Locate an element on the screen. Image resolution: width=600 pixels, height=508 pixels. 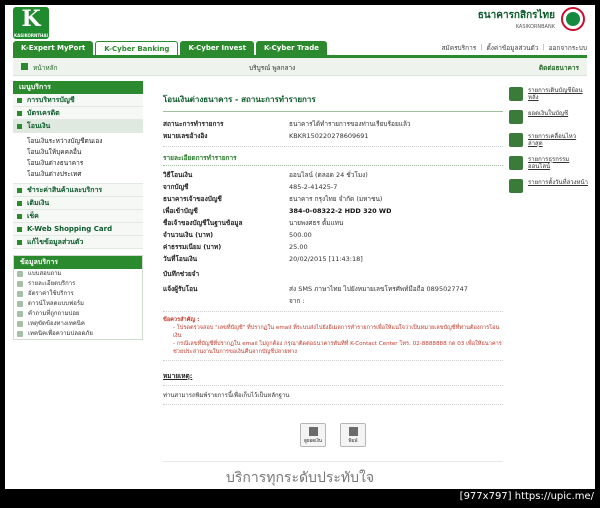
detail-label: ธนาคารเจ้าของบัญชี is located at coordinates (192, 199).